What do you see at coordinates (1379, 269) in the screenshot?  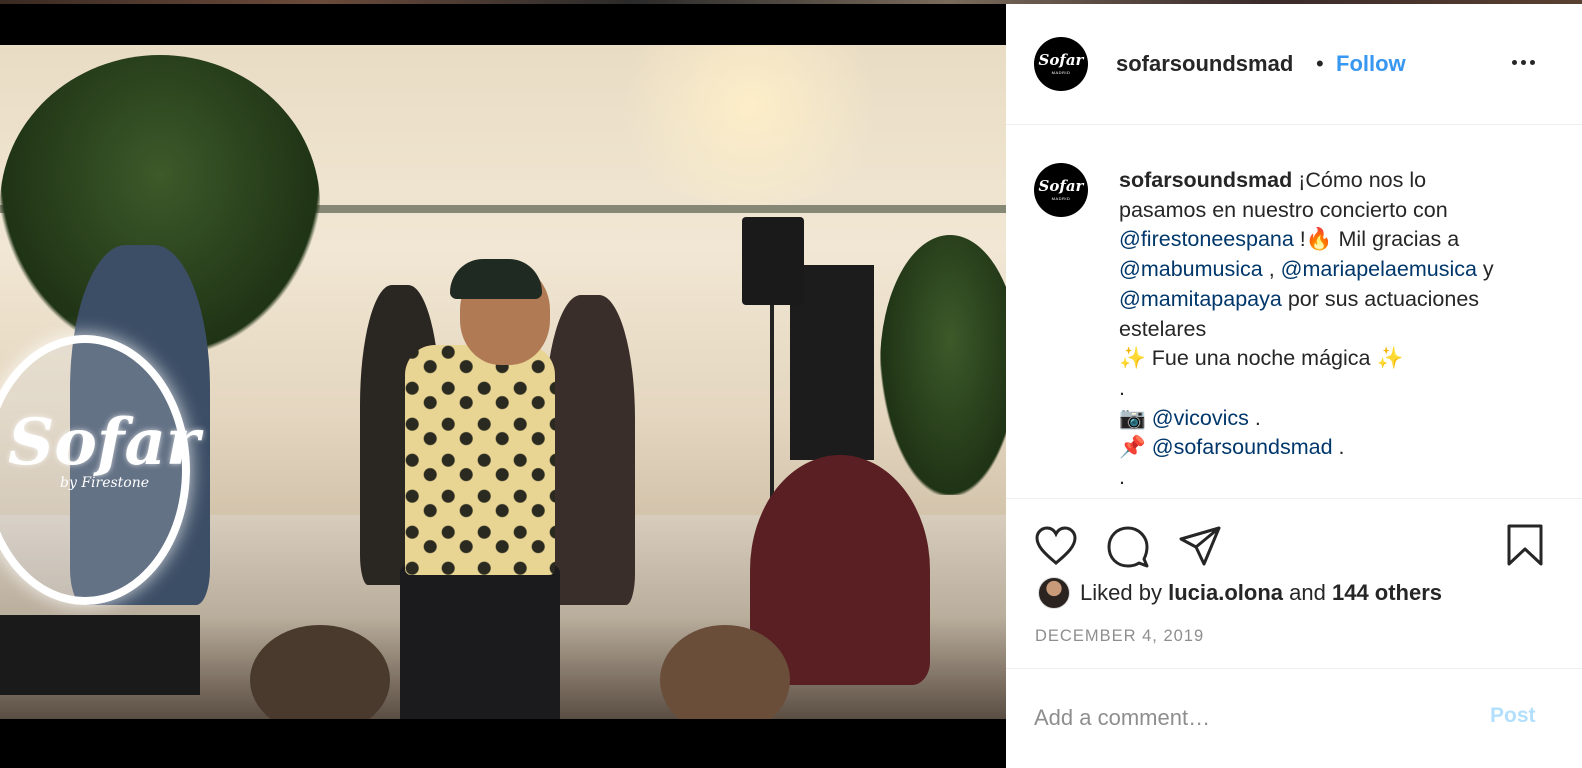 I see `mention-link: @mariapelaemusica` at bounding box center [1379, 269].